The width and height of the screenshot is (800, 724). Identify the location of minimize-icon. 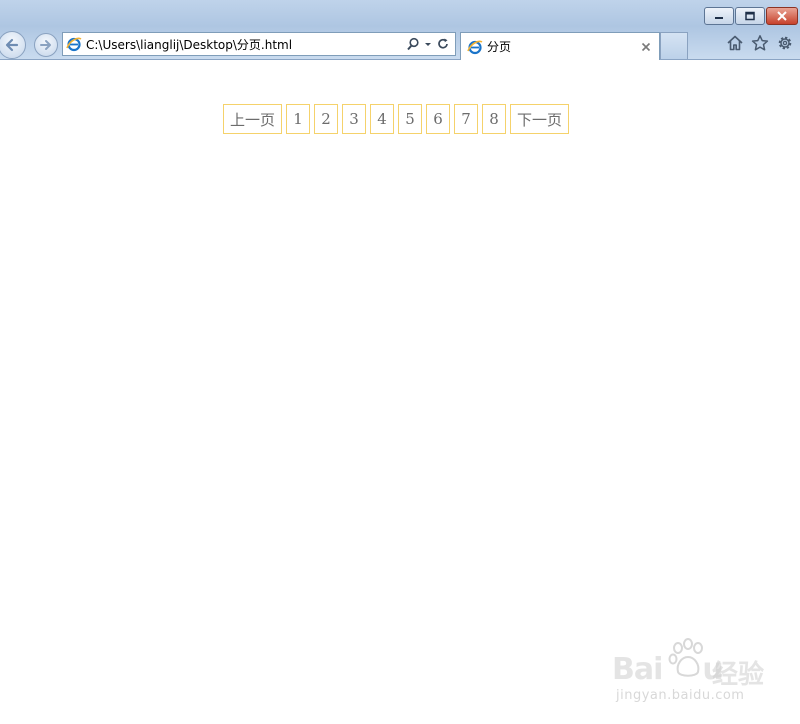
(719, 18).